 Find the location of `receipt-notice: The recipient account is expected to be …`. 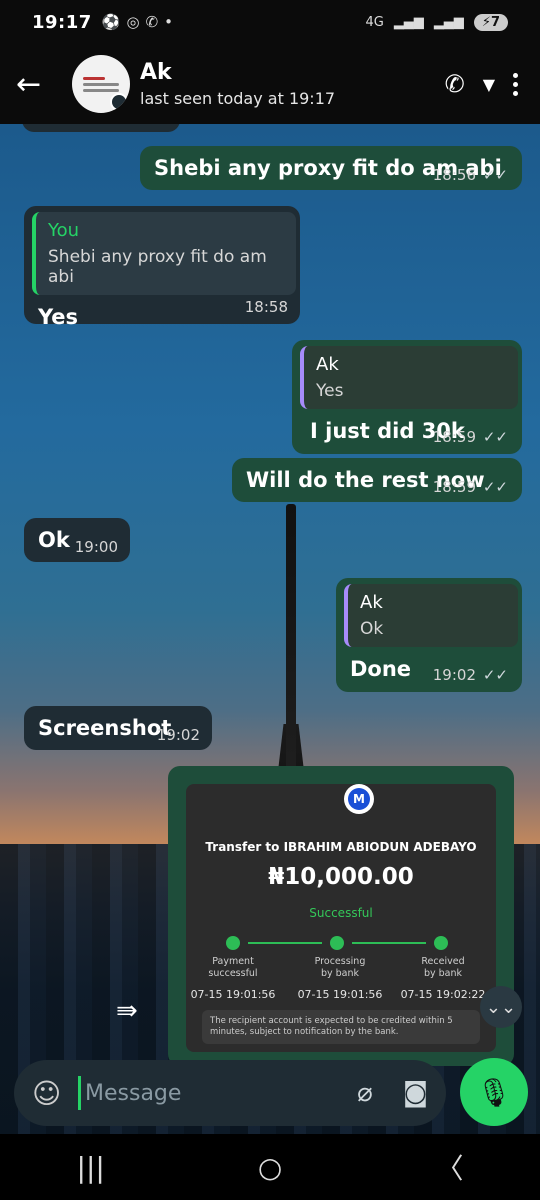

receipt-notice: The recipient account is expected to be … is located at coordinates (341, 1027).